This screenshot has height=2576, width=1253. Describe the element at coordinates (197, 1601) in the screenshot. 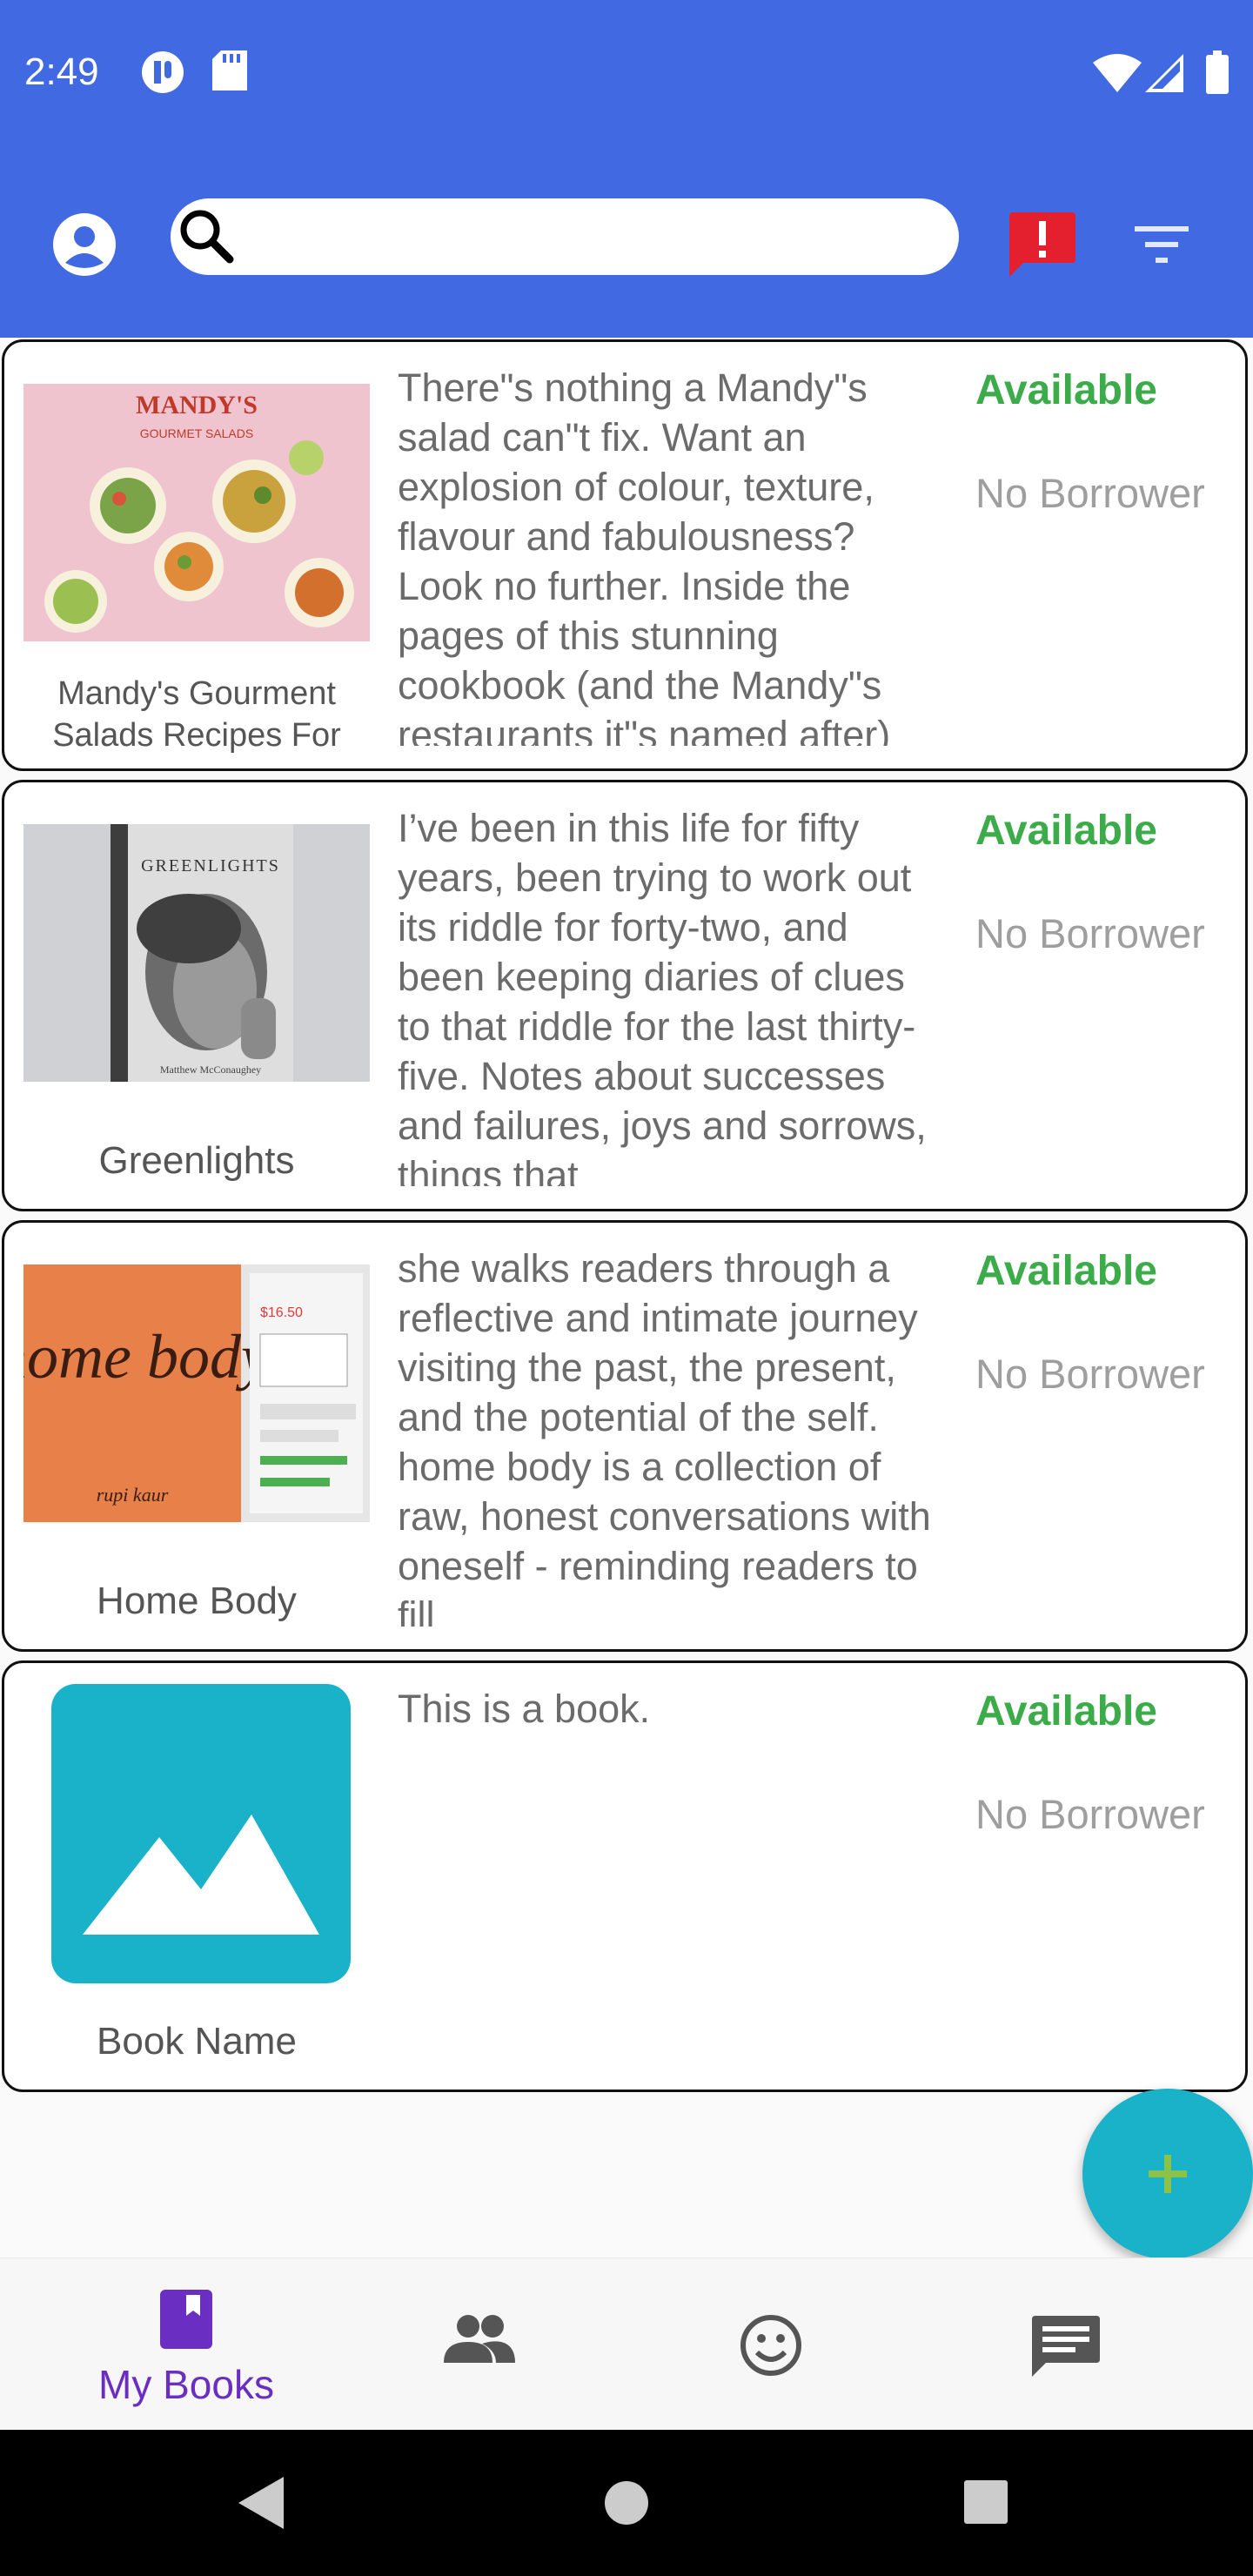

I see `book-title: Home Body` at that location.